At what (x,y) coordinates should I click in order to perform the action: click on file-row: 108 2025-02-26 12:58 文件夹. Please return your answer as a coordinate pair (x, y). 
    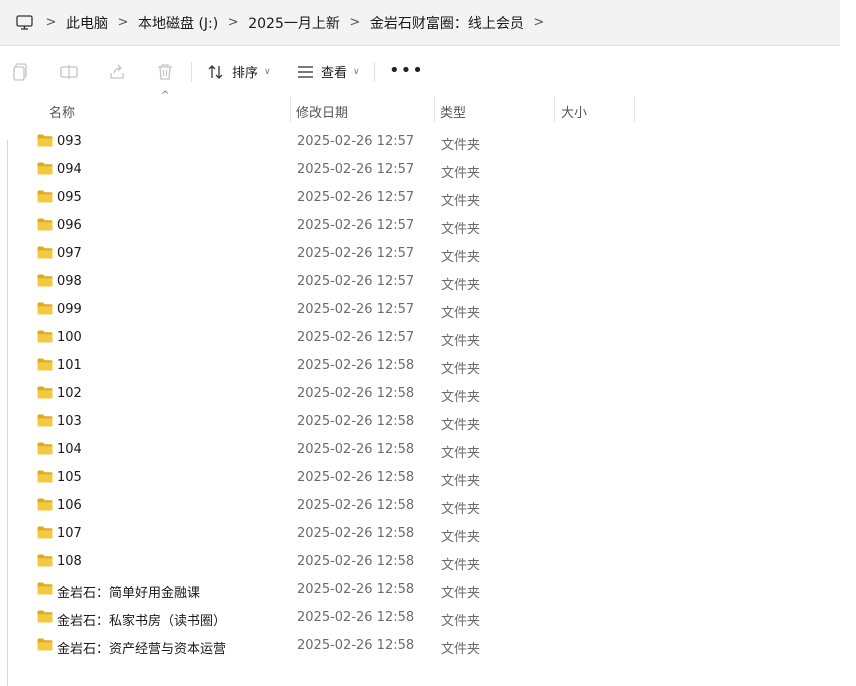
    Looking at the image, I should click on (428, 562).